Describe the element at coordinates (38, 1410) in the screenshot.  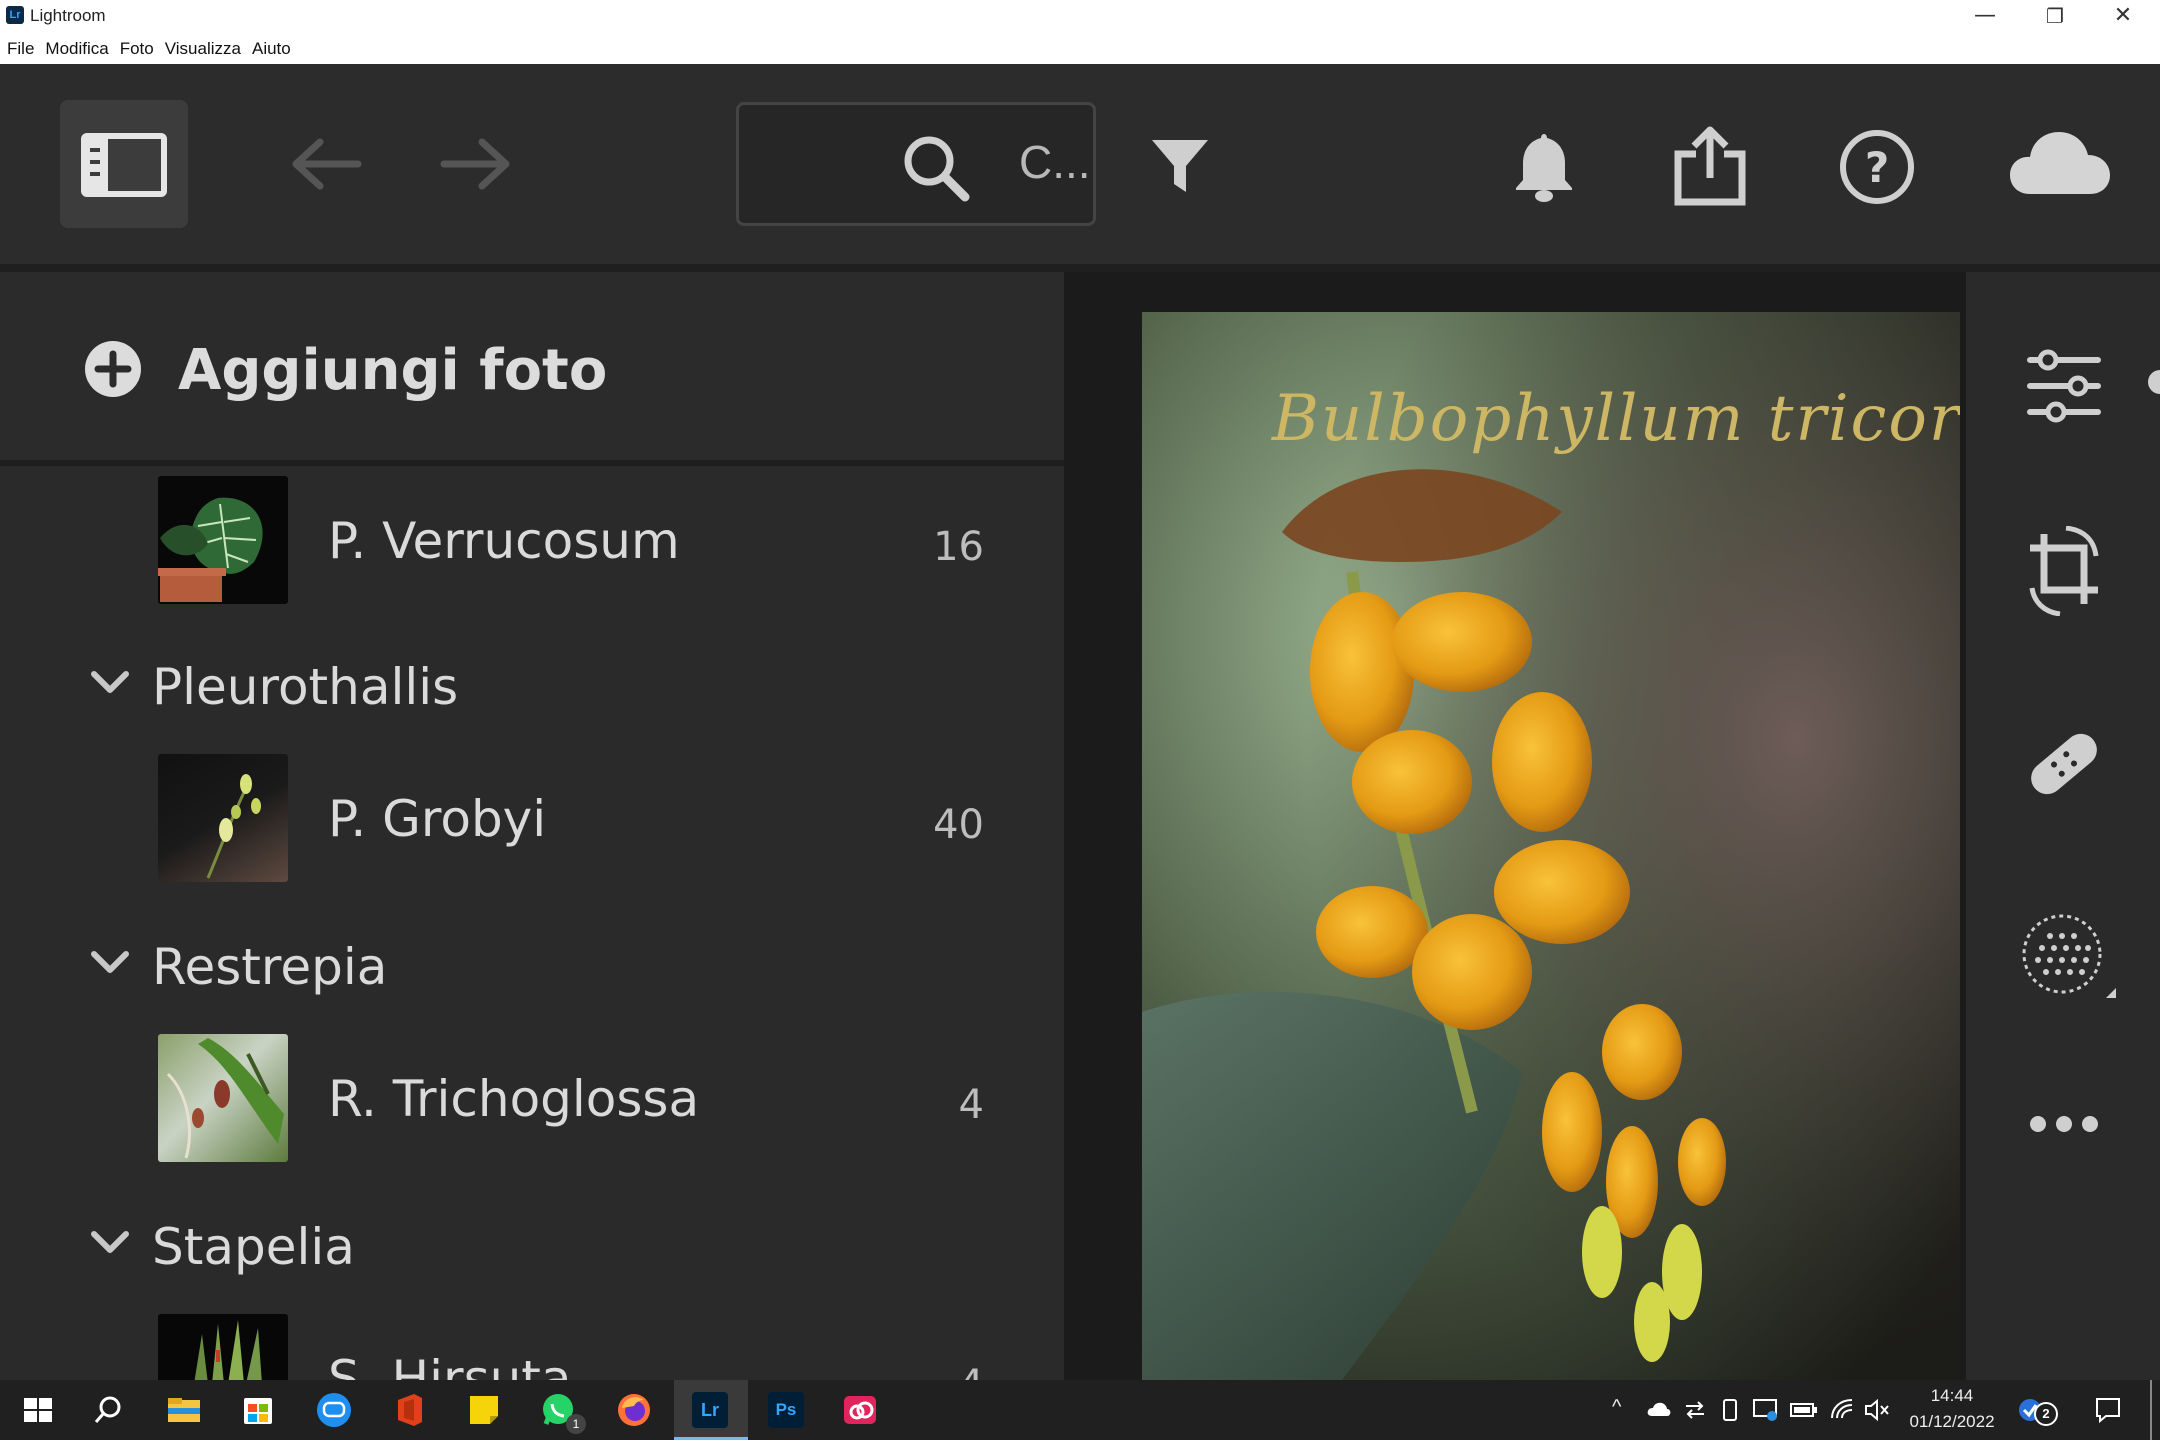
I see `windows-start-icon` at that location.